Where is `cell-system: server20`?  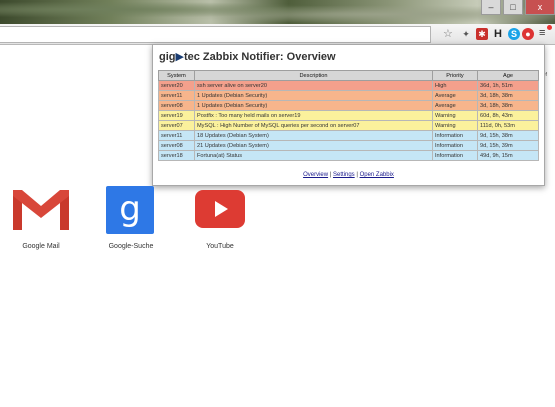
cell-system: server20 is located at coordinates (176, 85).